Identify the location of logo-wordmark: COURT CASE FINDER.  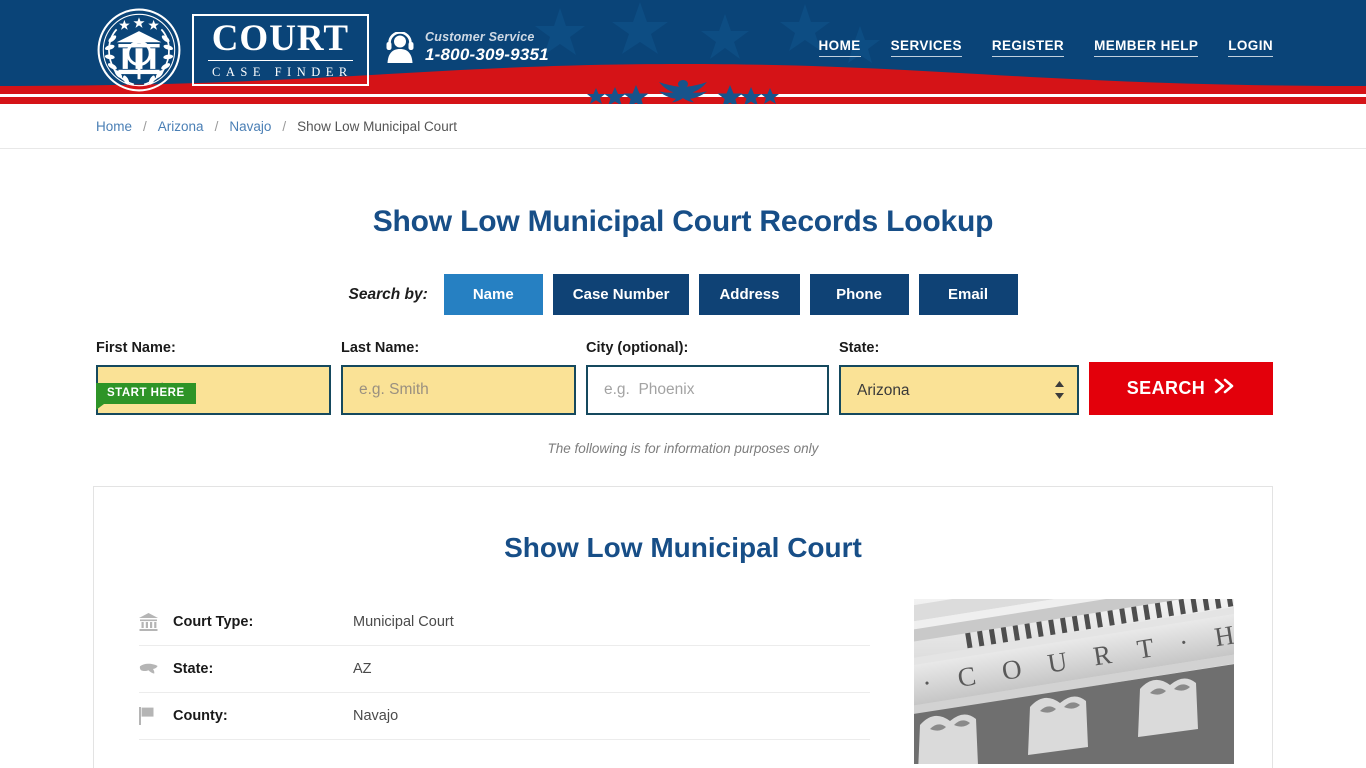
(280, 50).